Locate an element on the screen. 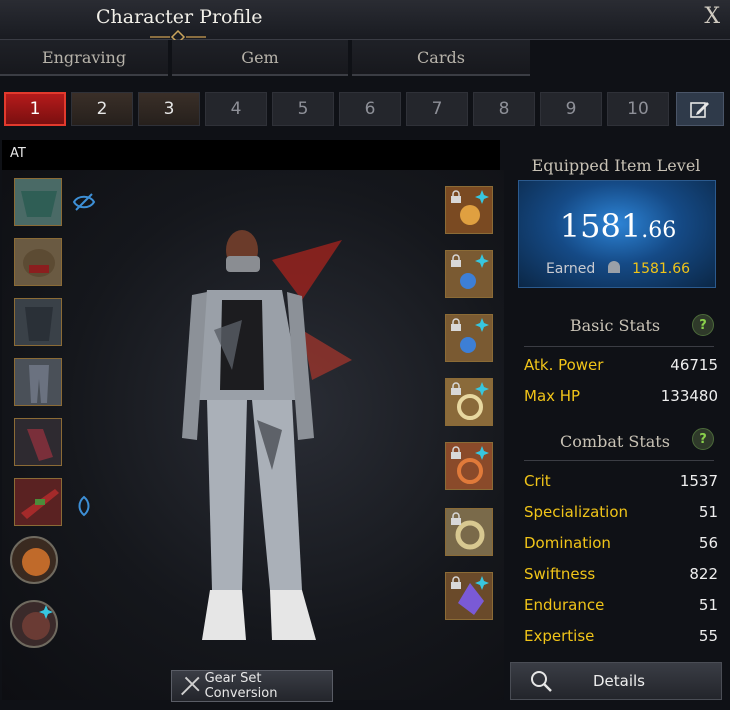 The height and width of the screenshot is (710, 730). preset-4: 4 is located at coordinates (236, 109).